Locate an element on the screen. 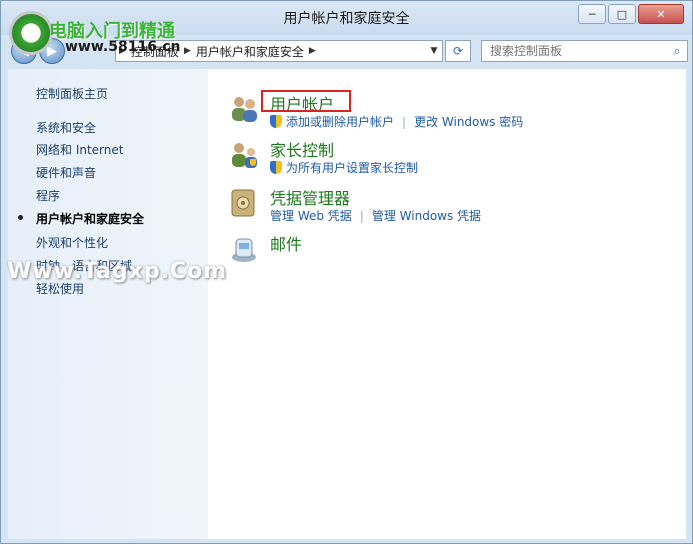 Image resolution: width=693 pixels, height=544 pixels. manage-windows-credentials-link: 管理 Windows 凭据 is located at coordinates (426, 215).